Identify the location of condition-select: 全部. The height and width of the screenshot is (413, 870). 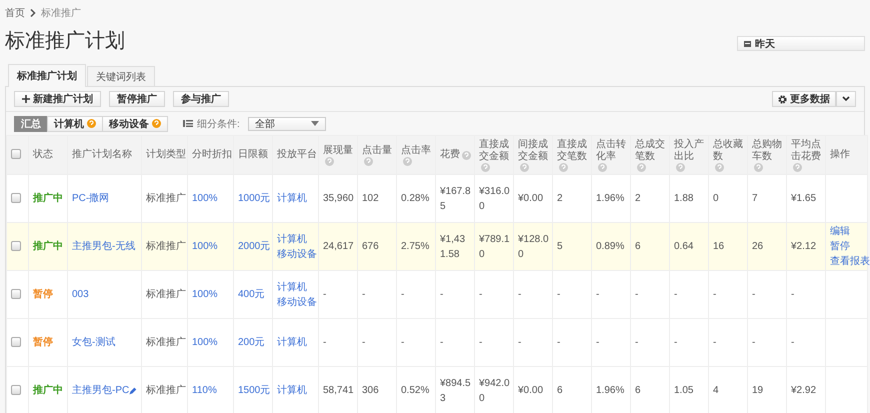
(287, 123).